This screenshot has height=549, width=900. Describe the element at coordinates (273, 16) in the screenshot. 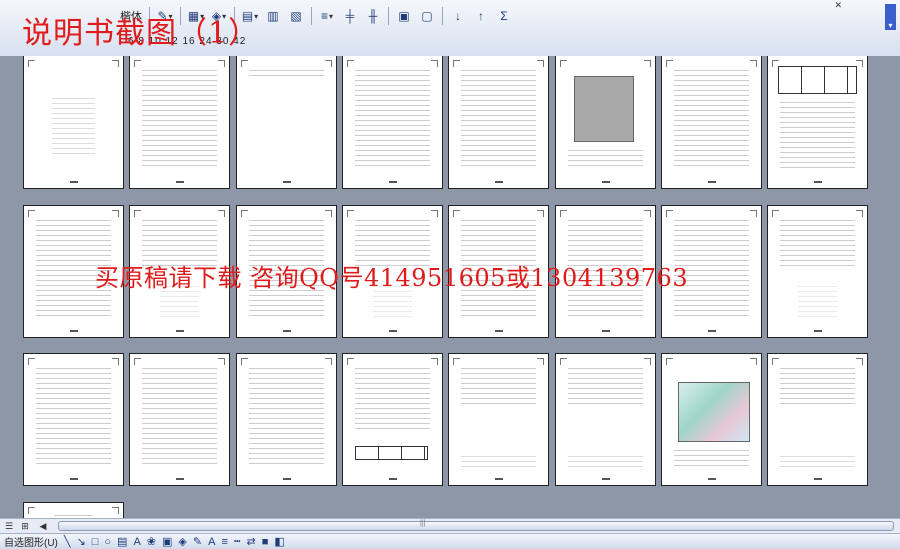

I see `insert-table-icon: ▥` at that location.